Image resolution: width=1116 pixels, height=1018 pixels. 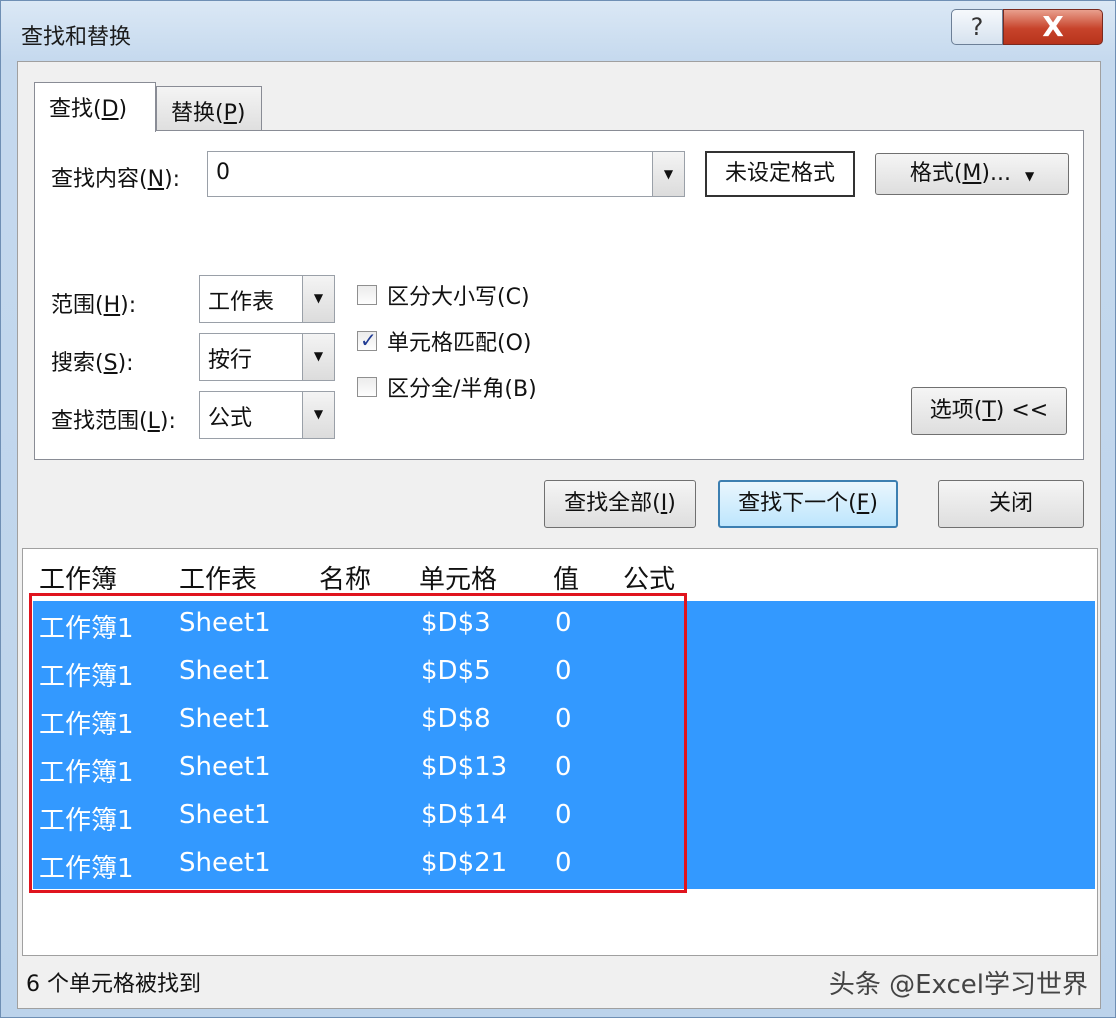 I want to click on find-all-button: 查找全部(I), so click(x=620, y=504).